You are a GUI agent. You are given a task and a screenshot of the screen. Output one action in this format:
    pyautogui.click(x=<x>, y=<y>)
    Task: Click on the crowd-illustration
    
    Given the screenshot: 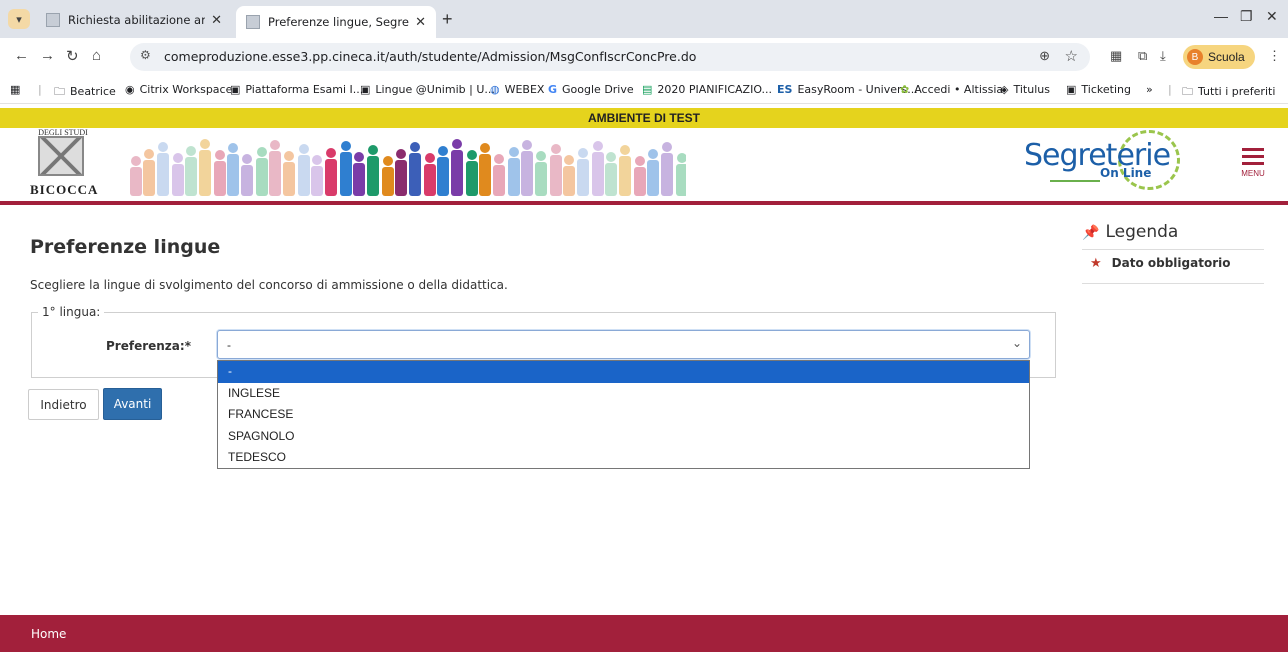 What is the action you would take?
    pyautogui.click(x=408, y=167)
    